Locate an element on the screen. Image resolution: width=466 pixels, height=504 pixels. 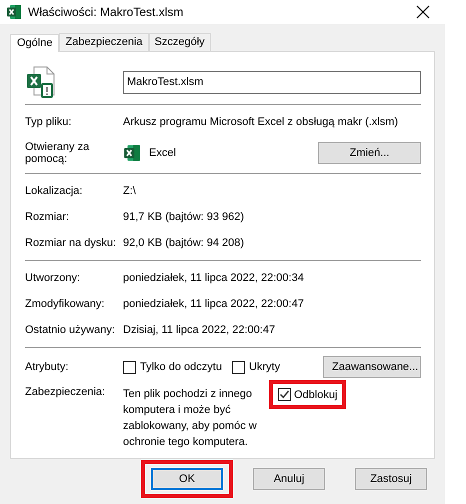
checkbox-label: Odblokuj is located at coordinates (316, 394).